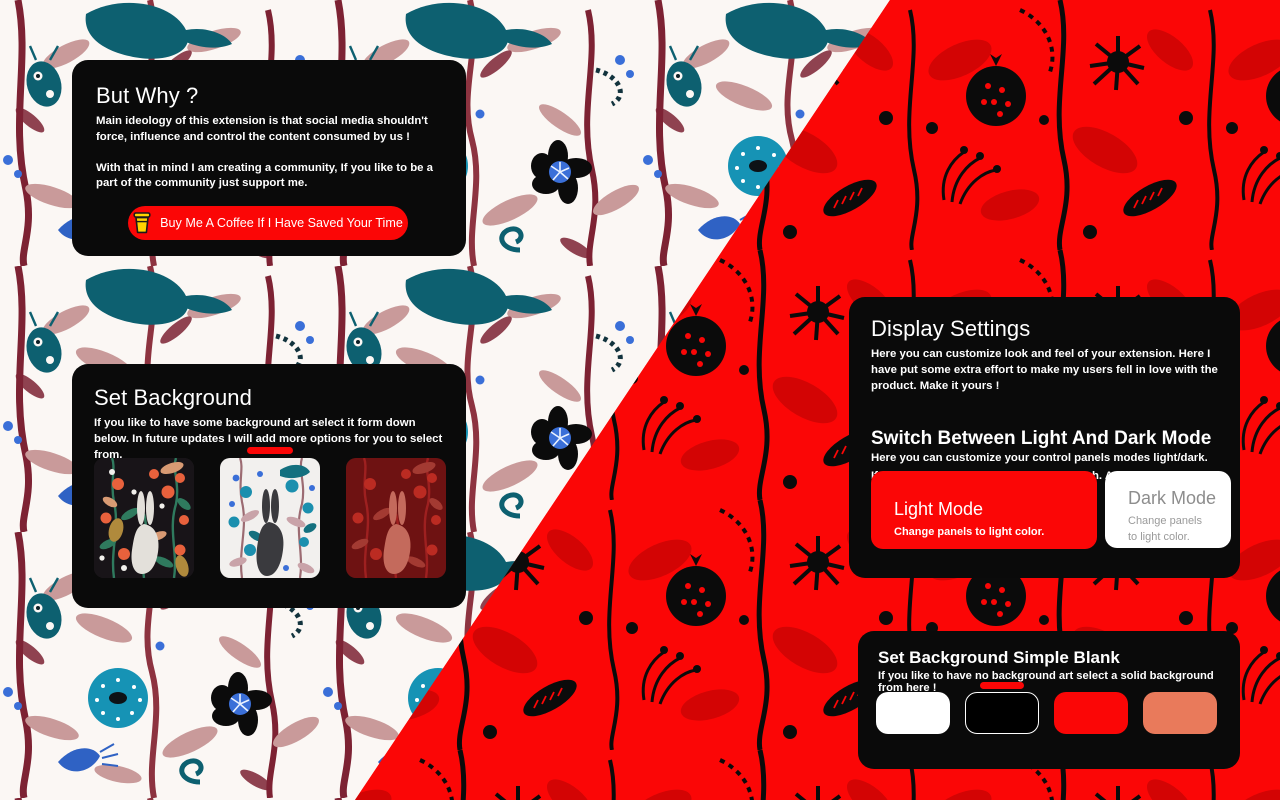  I want to click on background-thumbnail-dark-floral-rabbit, so click(144, 518).